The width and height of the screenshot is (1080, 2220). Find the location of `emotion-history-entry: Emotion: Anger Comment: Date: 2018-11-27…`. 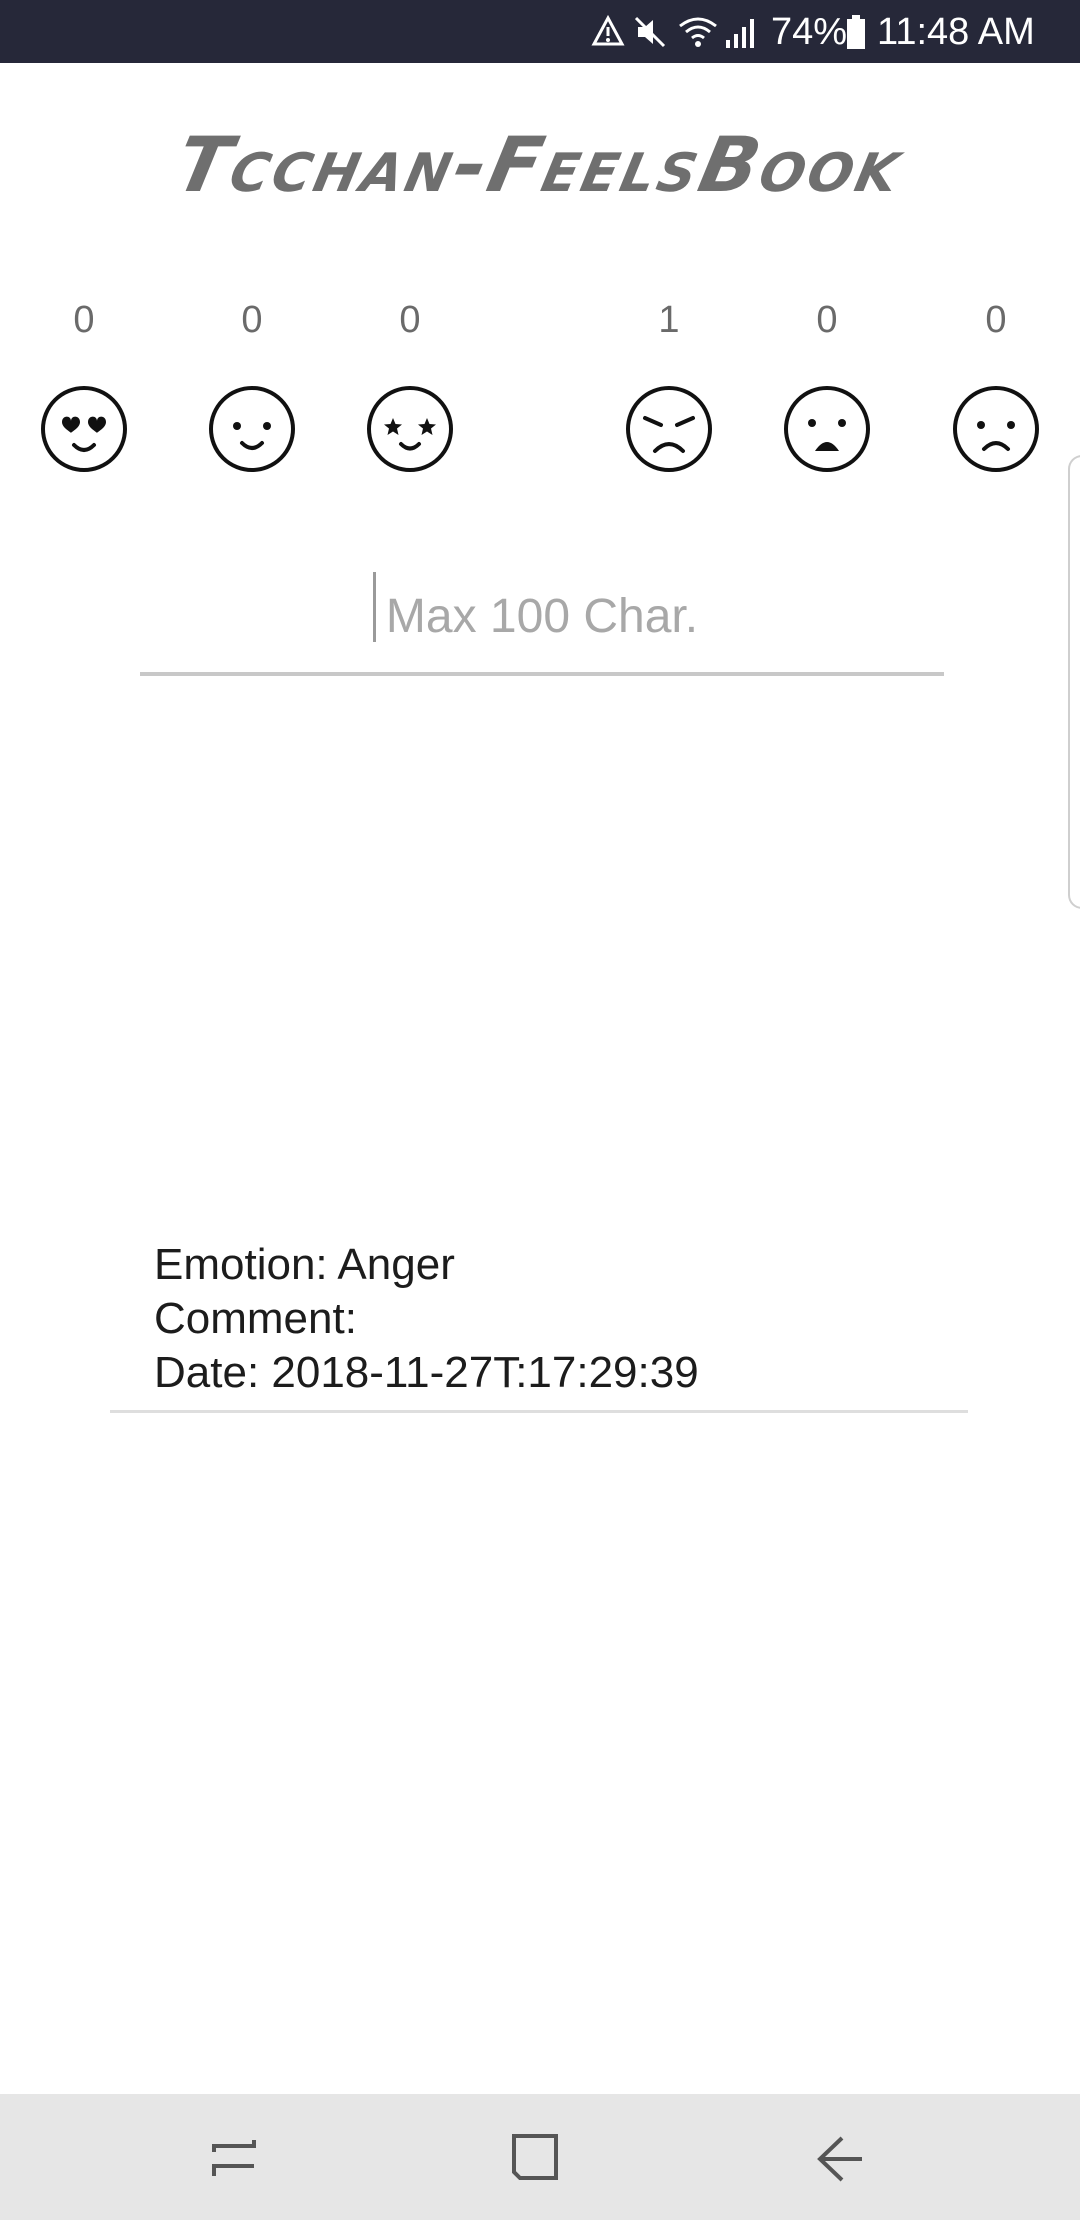

emotion-history-entry: Emotion: Anger Comment: Date: 2018-11-27… is located at coordinates (539, 1325).